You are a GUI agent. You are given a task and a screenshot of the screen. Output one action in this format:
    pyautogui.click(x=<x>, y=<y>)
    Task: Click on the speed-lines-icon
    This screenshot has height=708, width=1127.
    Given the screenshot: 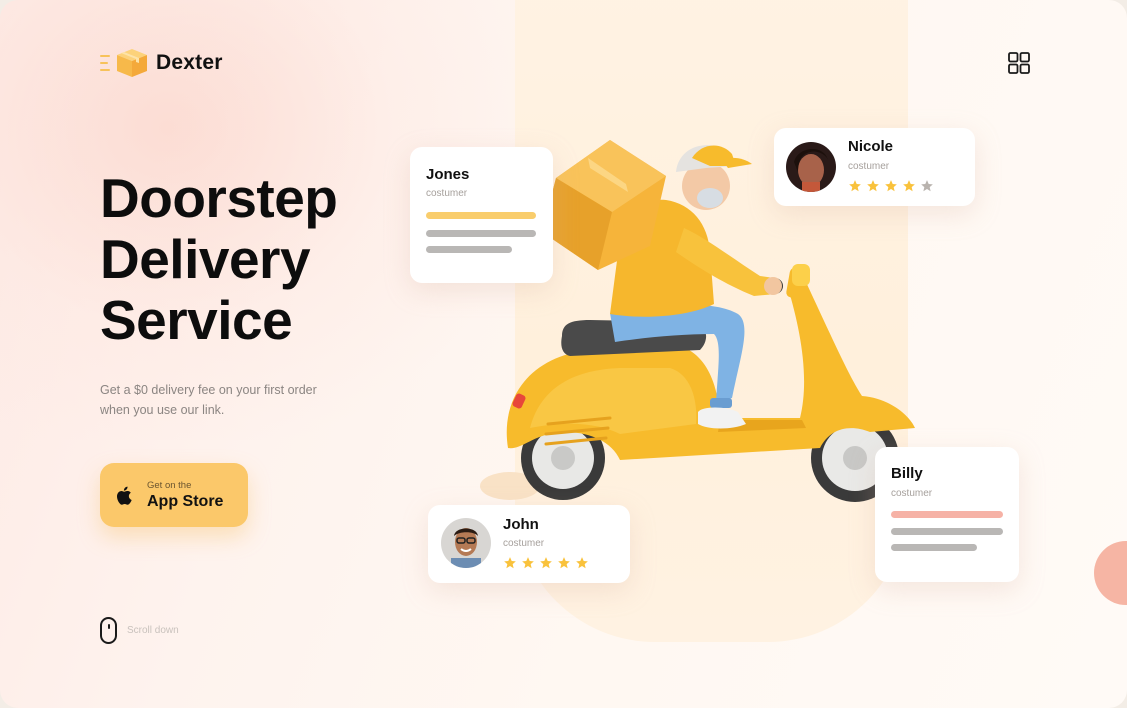 What is the action you would take?
    pyautogui.click(x=105, y=63)
    